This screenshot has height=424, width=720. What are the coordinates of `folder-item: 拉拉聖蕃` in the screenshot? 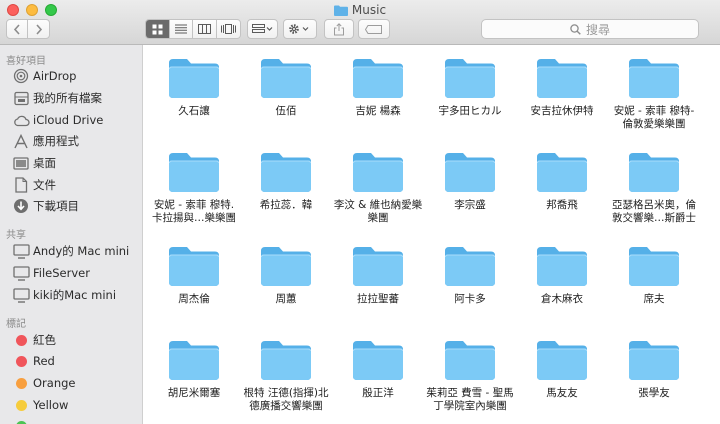 It's located at (378, 275).